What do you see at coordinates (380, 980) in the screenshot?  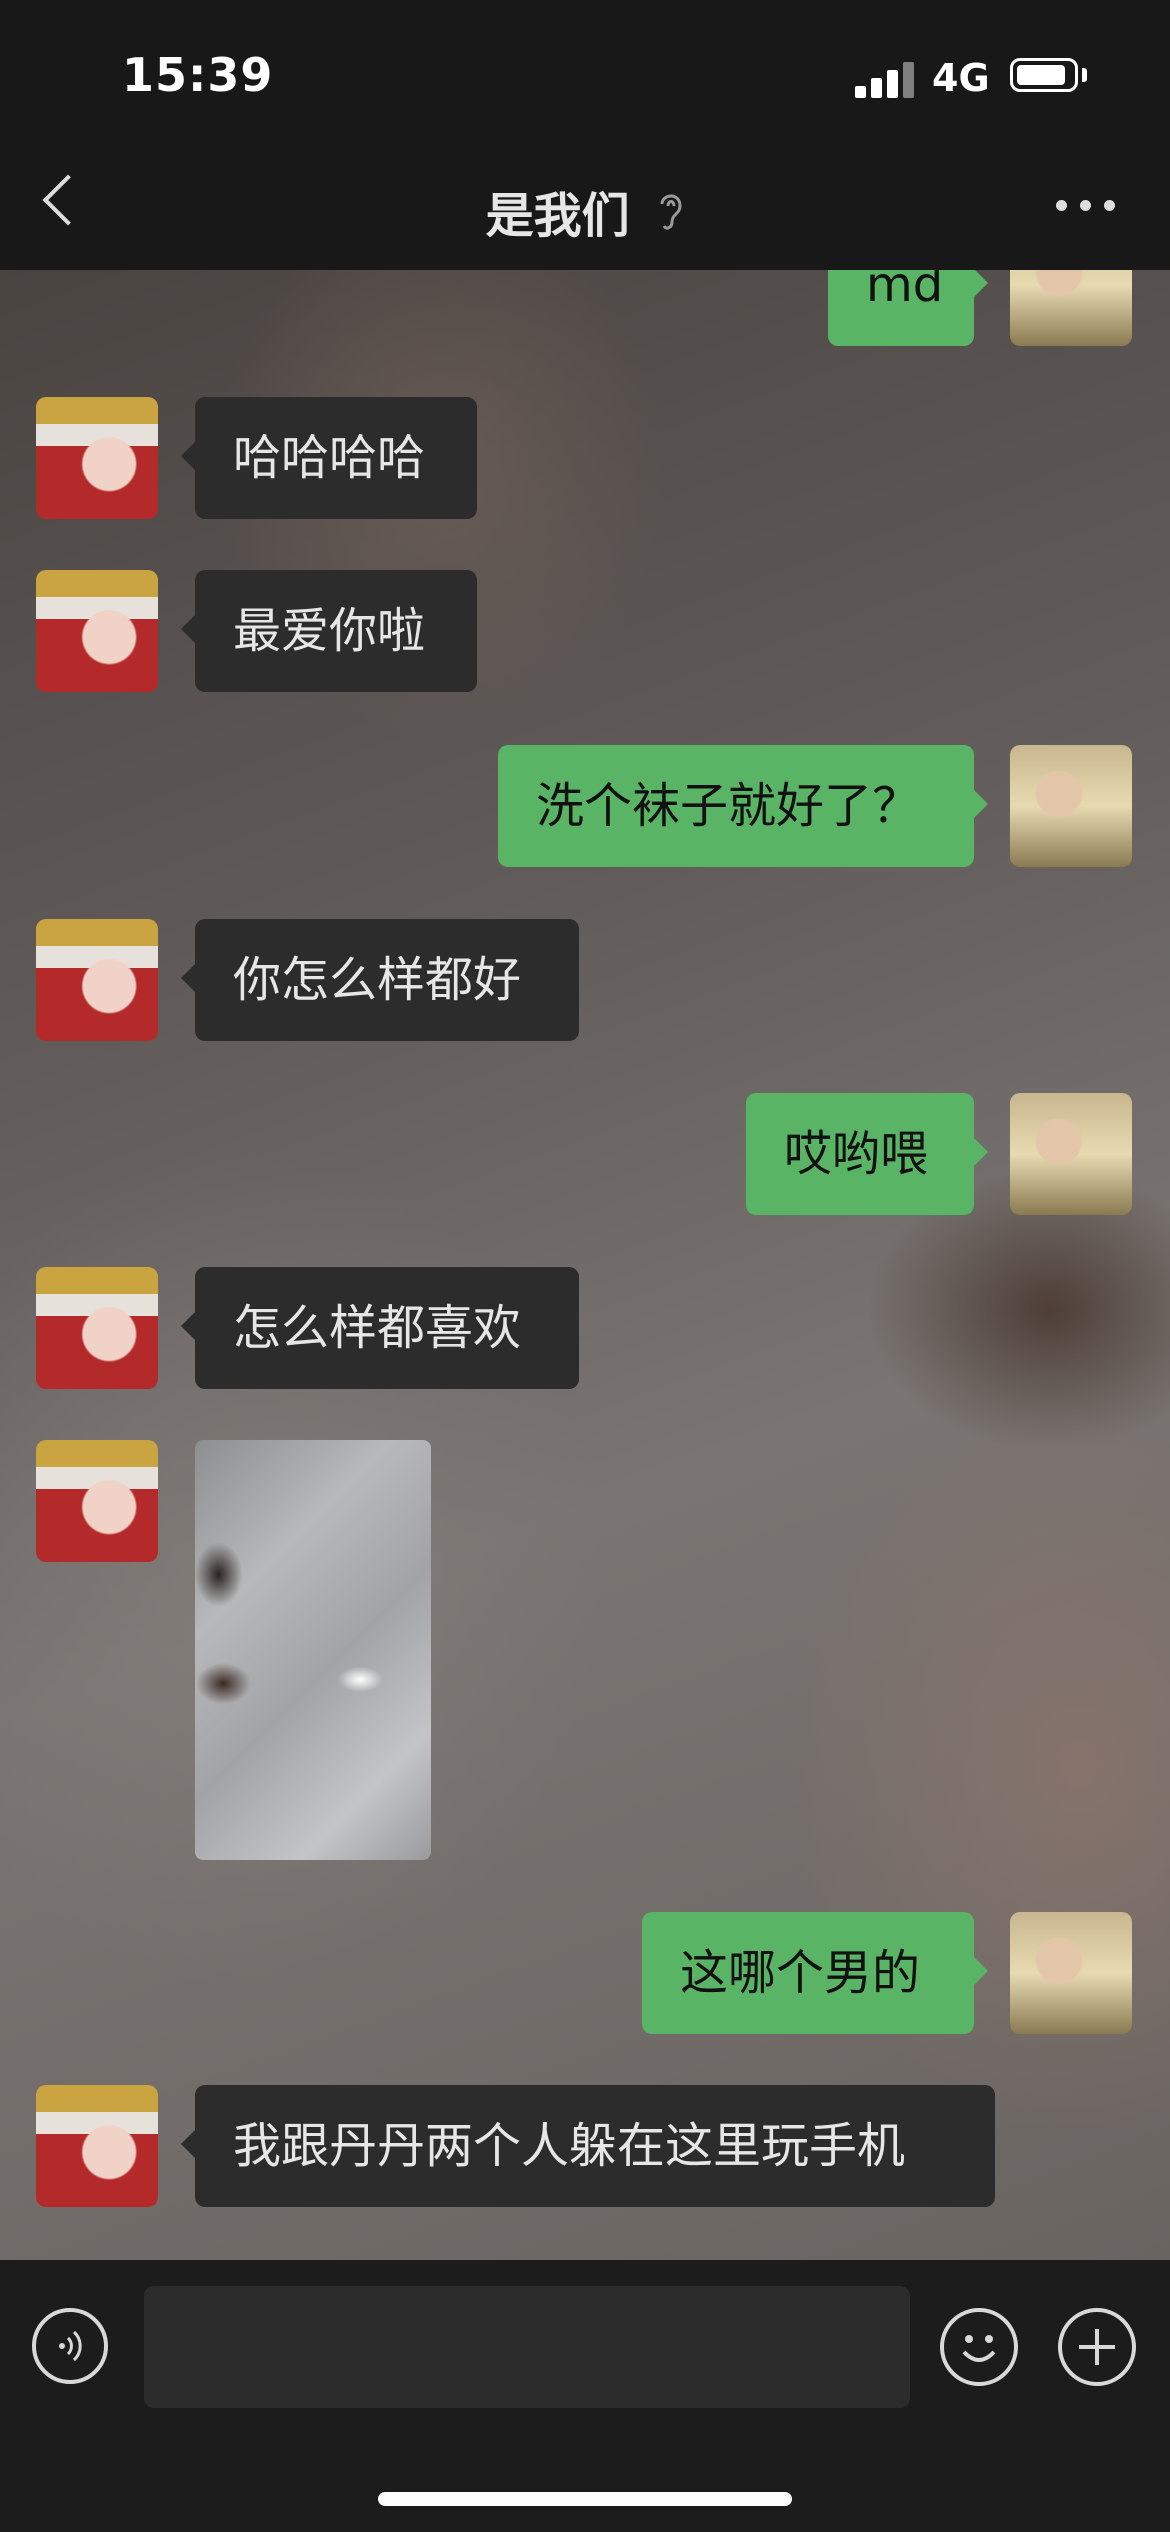 I see `message-bubble-incoming: 你怎么样都好` at bounding box center [380, 980].